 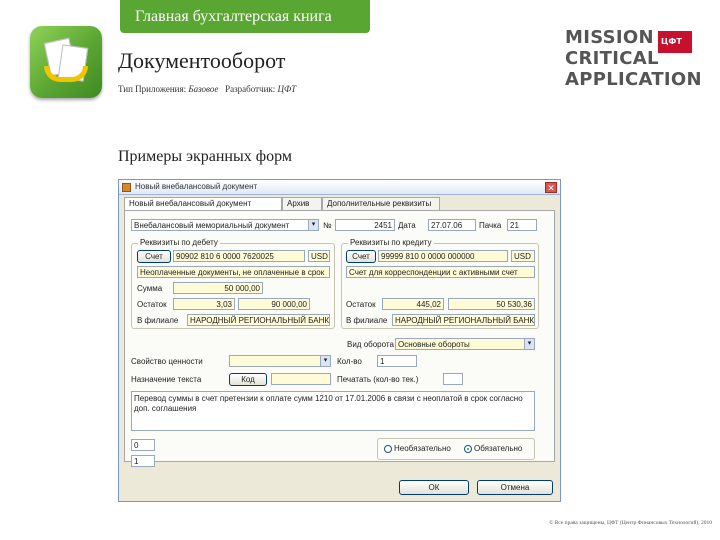 What do you see at coordinates (302, 203) in the screenshot?
I see `tab-archive: Архив` at bounding box center [302, 203].